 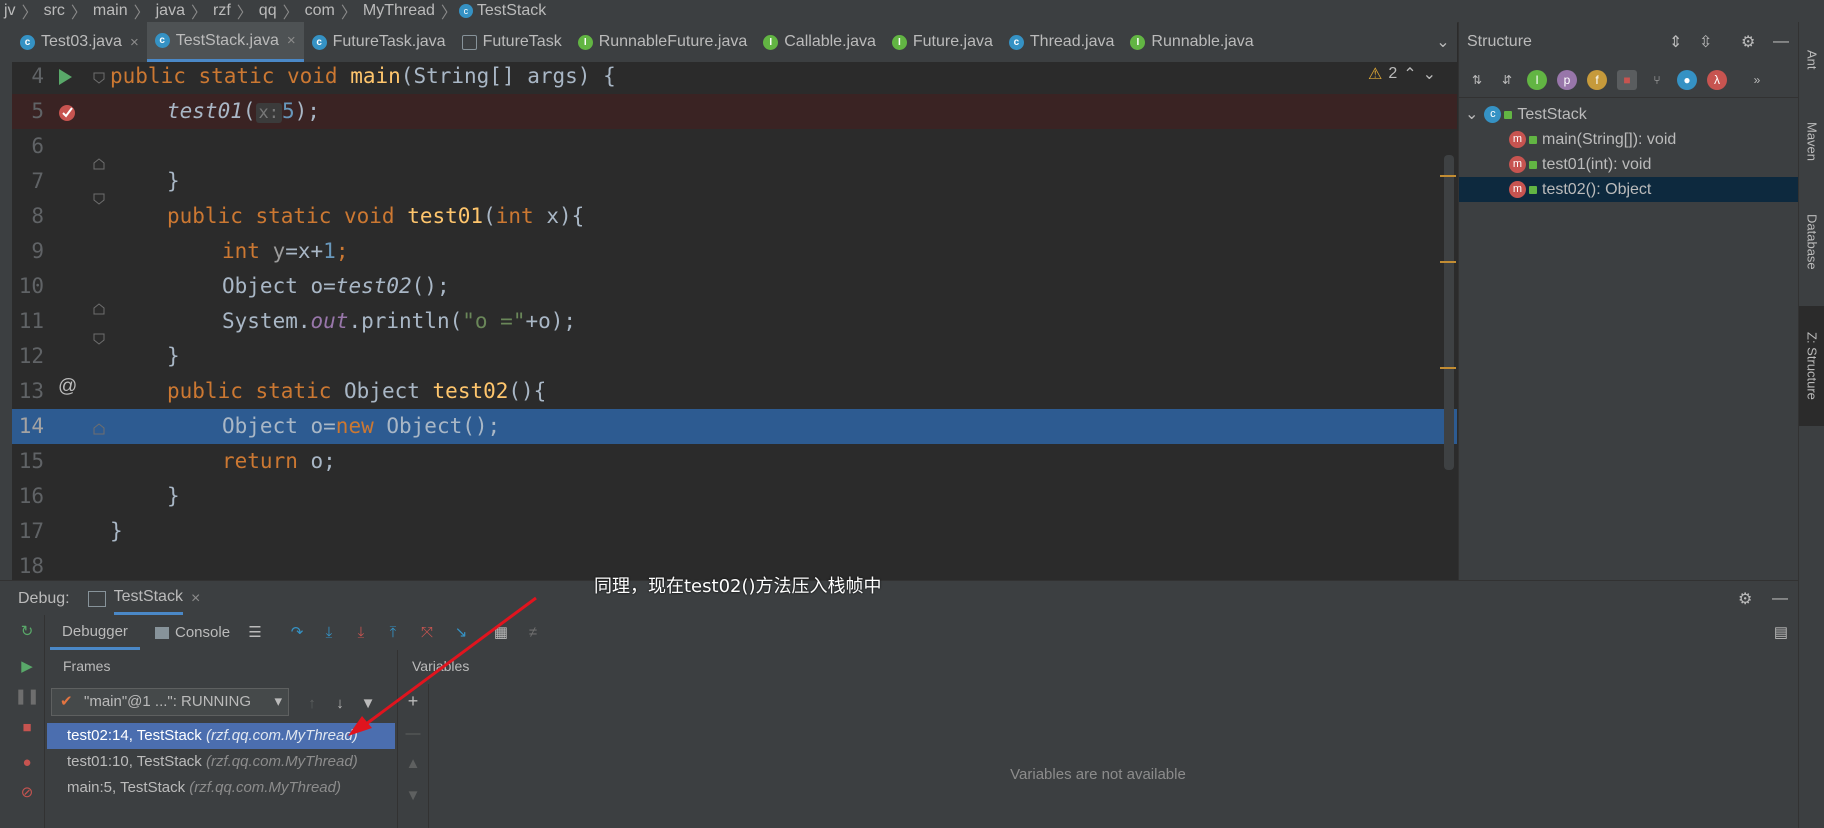 I want to click on tree-item-test01: m test01(int): void, so click(x=1641, y=164).